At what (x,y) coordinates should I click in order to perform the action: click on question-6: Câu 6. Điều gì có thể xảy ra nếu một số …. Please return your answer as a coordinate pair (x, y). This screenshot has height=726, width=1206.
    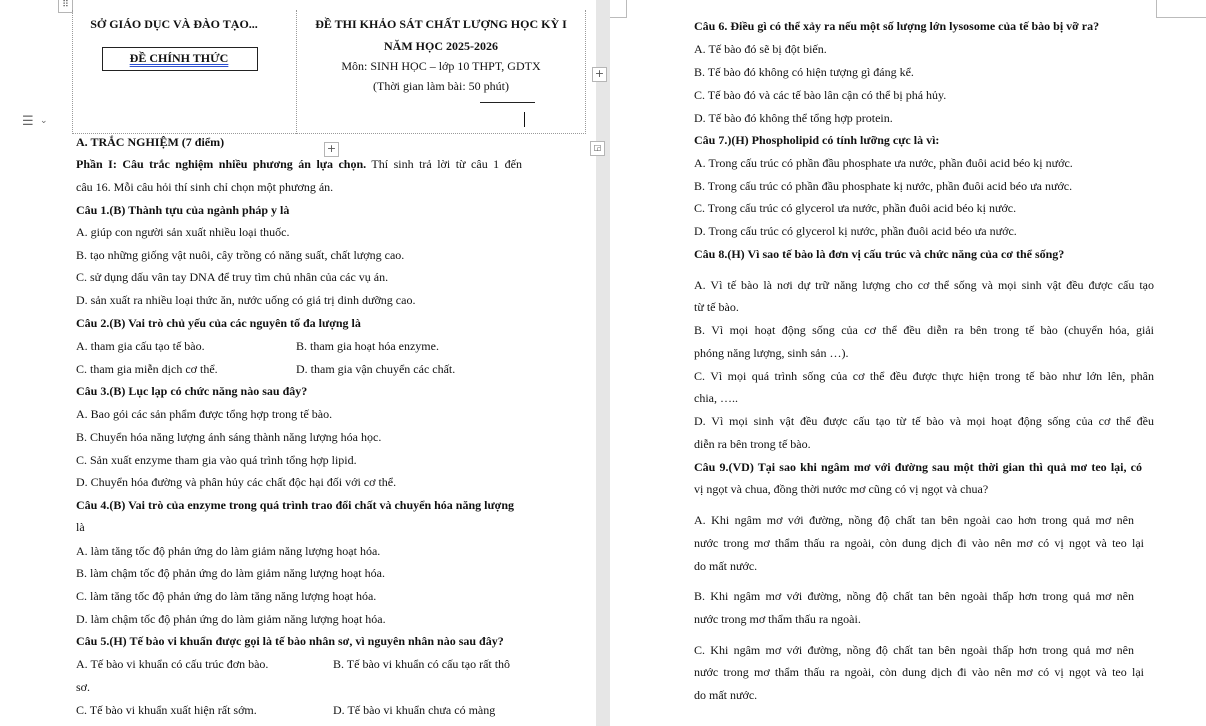
    Looking at the image, I should click on (896, 26).